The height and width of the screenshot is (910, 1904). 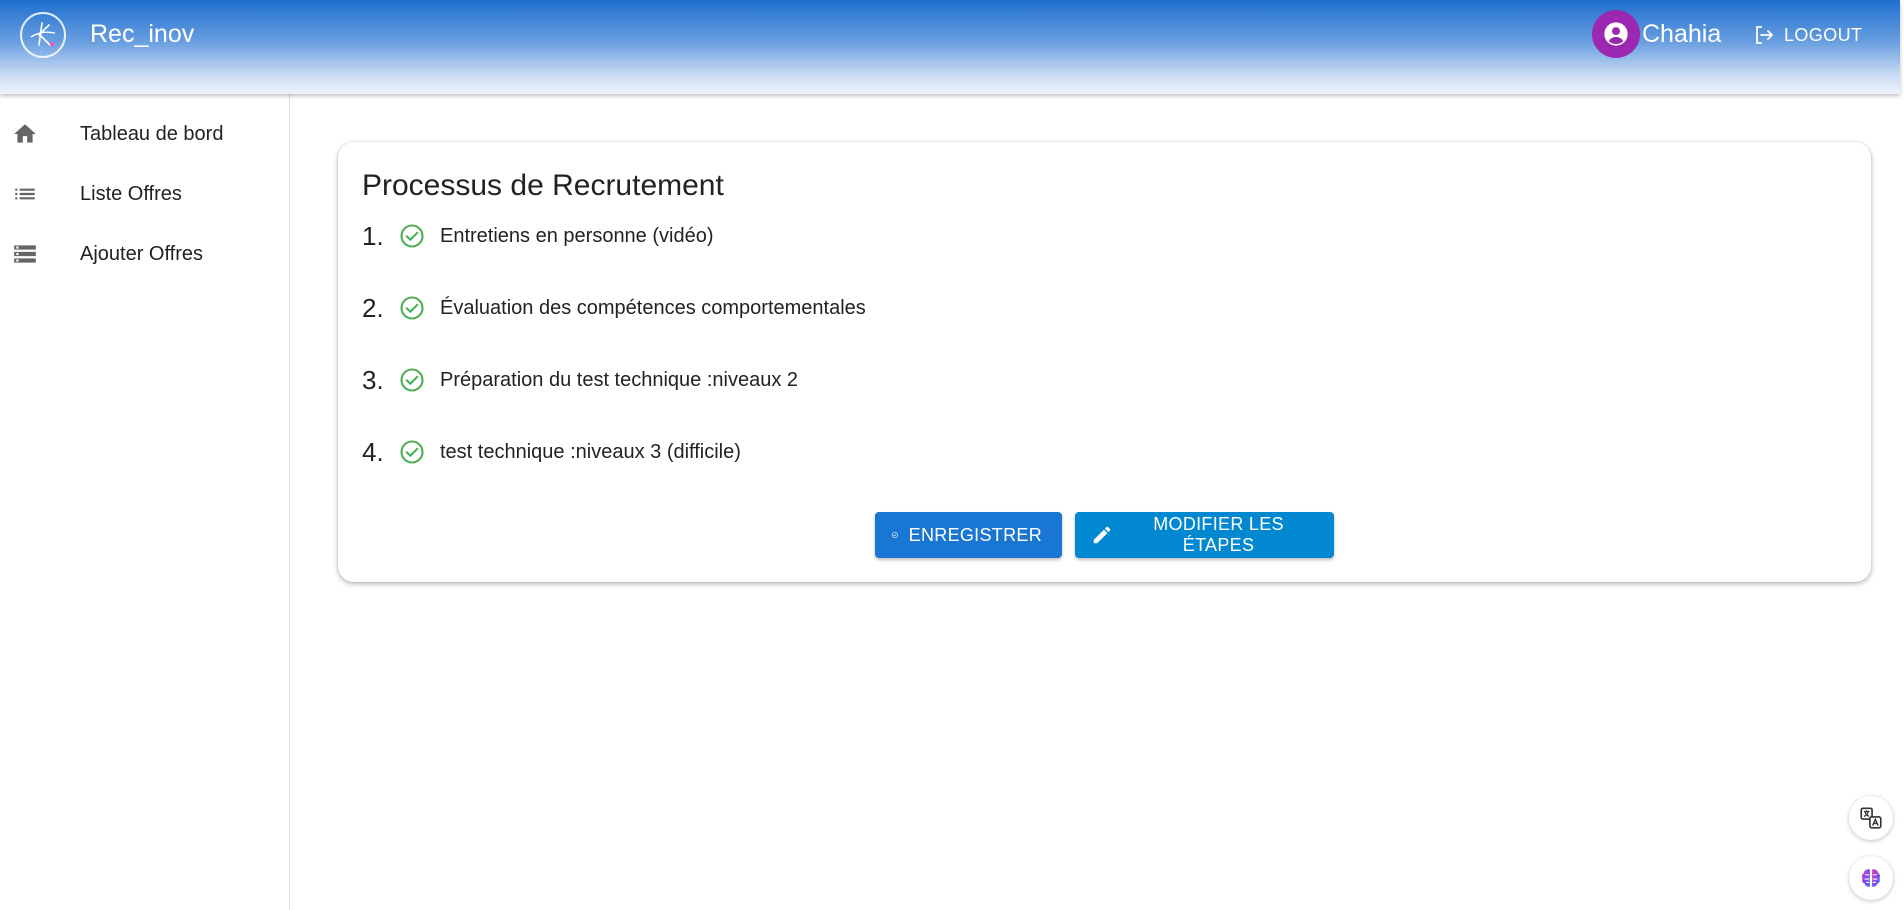 I want to click on sidebar-item-label: Liste Offres, so click(x=131, y=193).